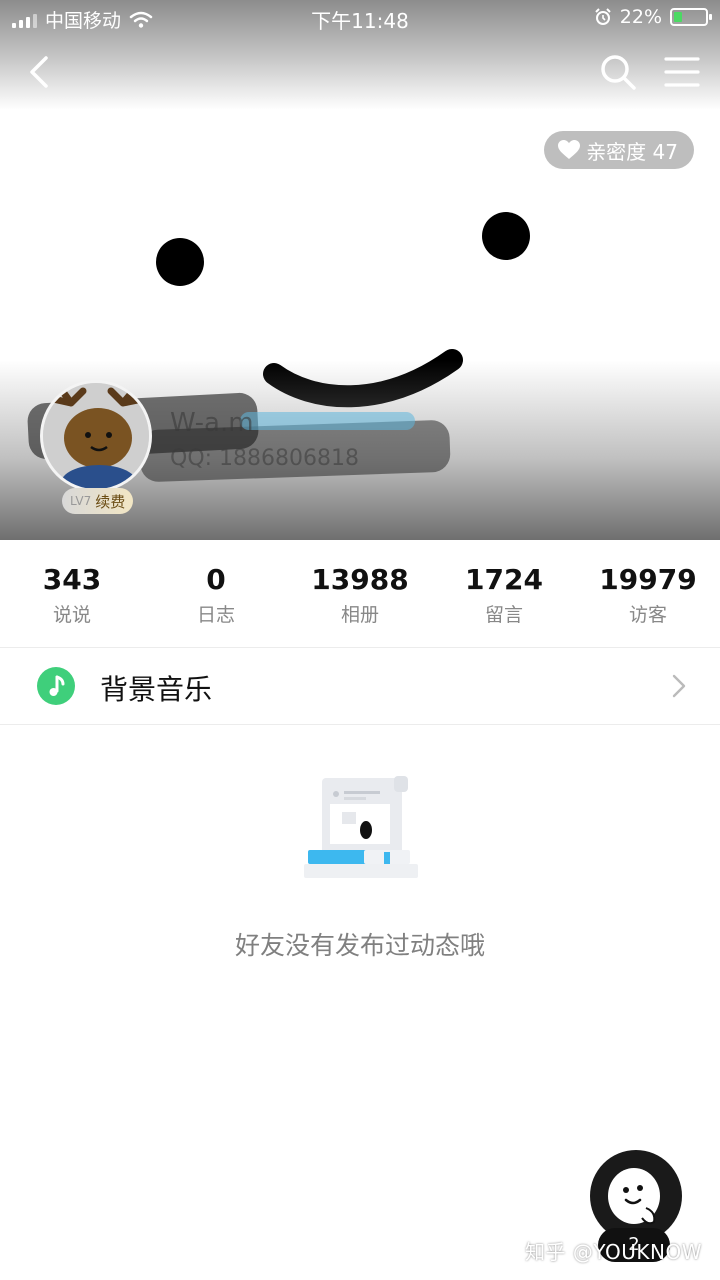 The height and width of the screenshot is (1280, 720). Describe the element at coordinates (56, 686) in the screenshot. I see `music-note-icon` at that location.